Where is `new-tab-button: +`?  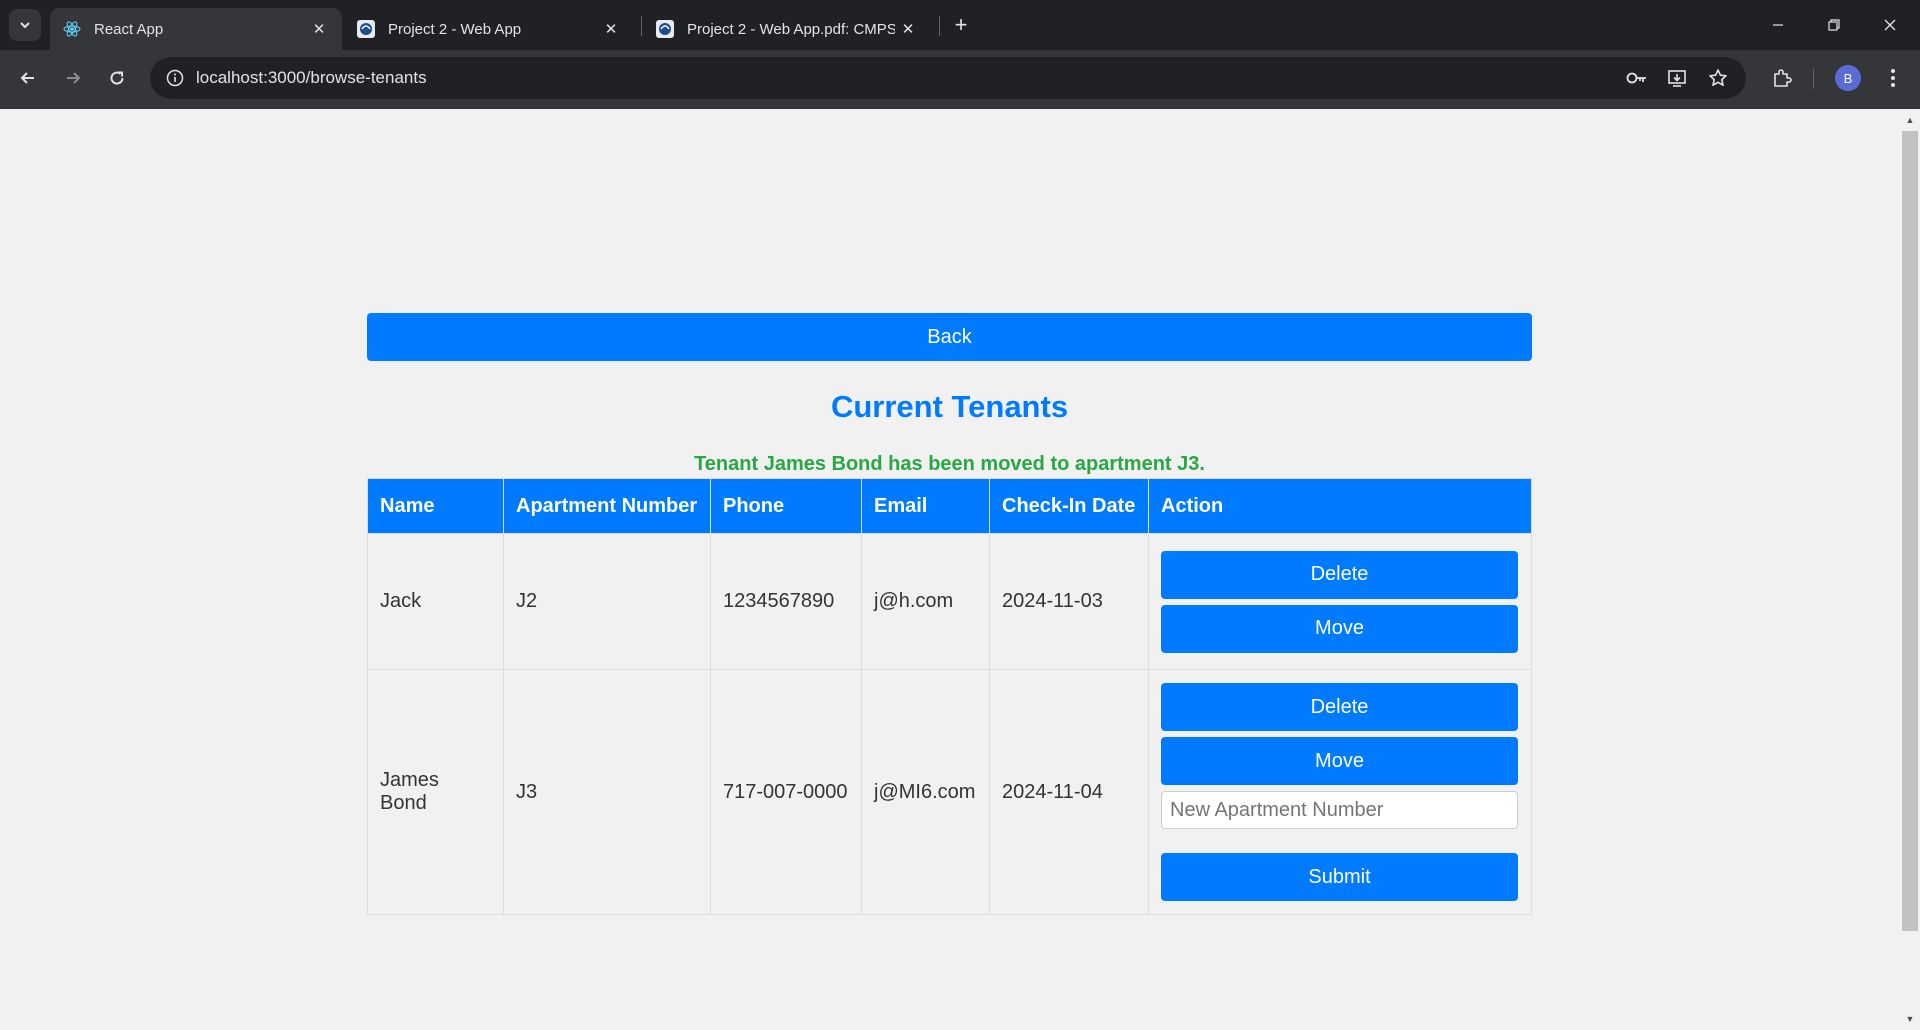
new-tab-button: + is located at coordinates (961, 25).